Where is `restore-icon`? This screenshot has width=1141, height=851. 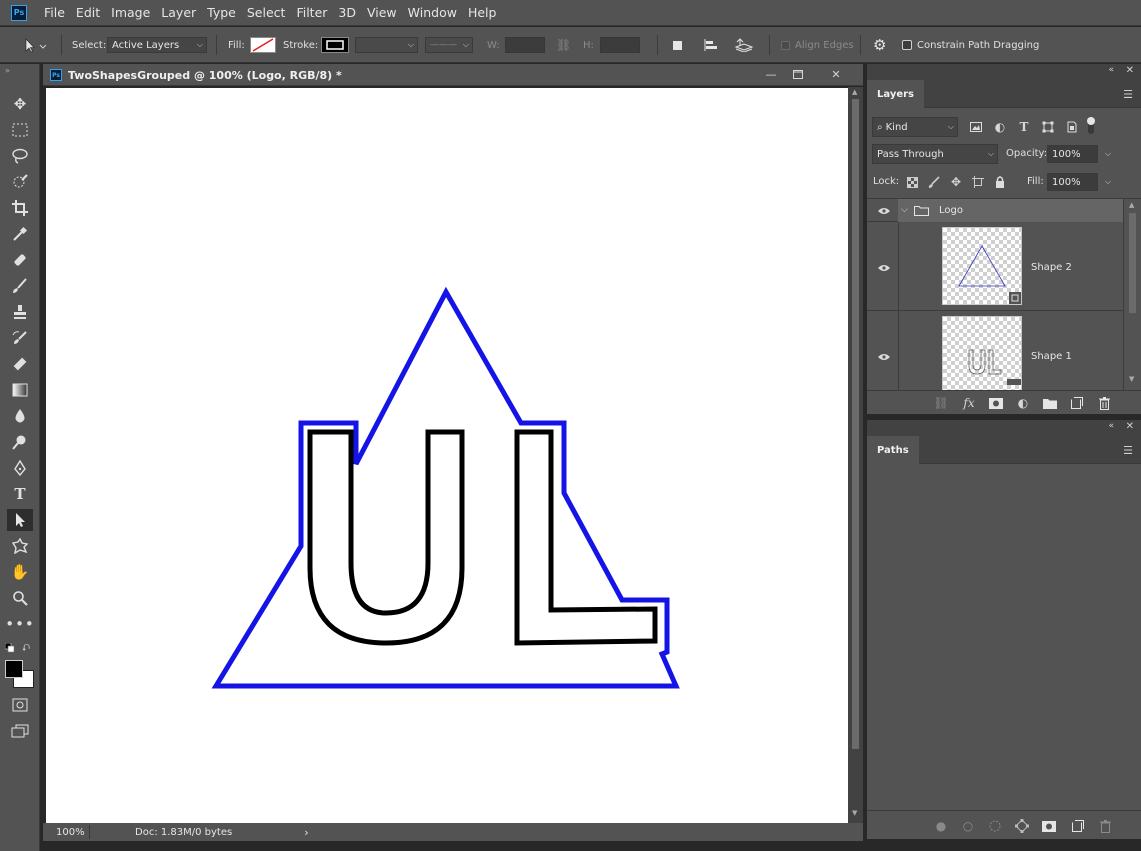 restore-icon is located at coordinates (798, 74).